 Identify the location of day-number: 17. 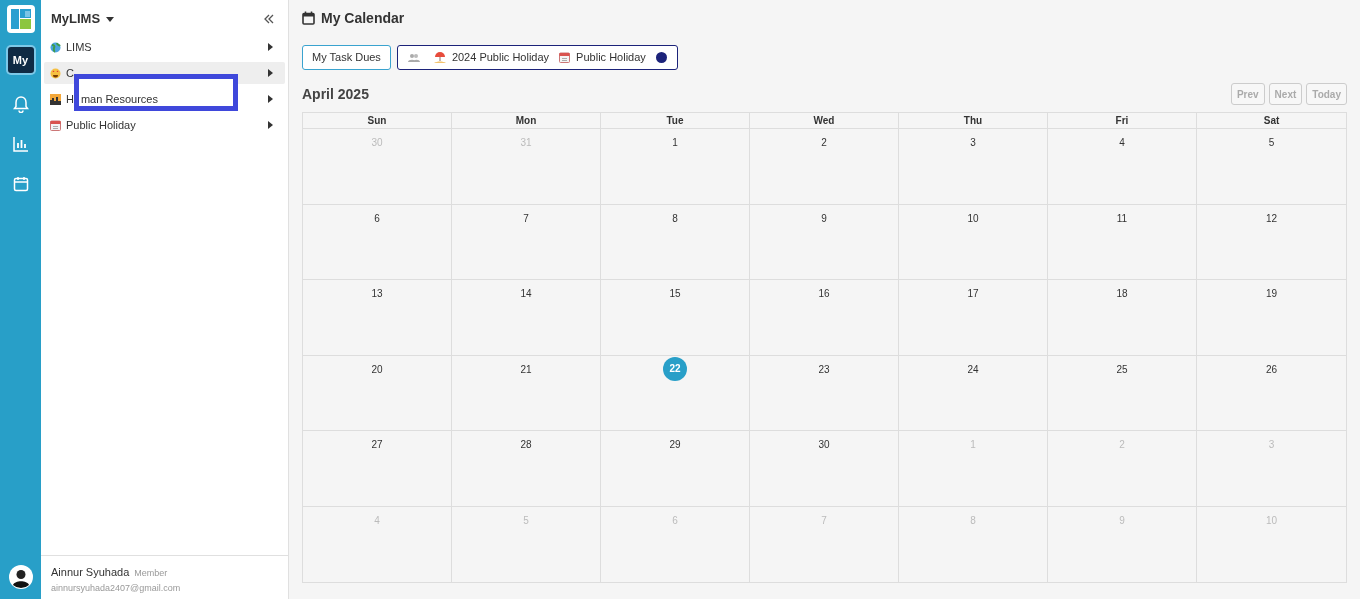
(973, 293).